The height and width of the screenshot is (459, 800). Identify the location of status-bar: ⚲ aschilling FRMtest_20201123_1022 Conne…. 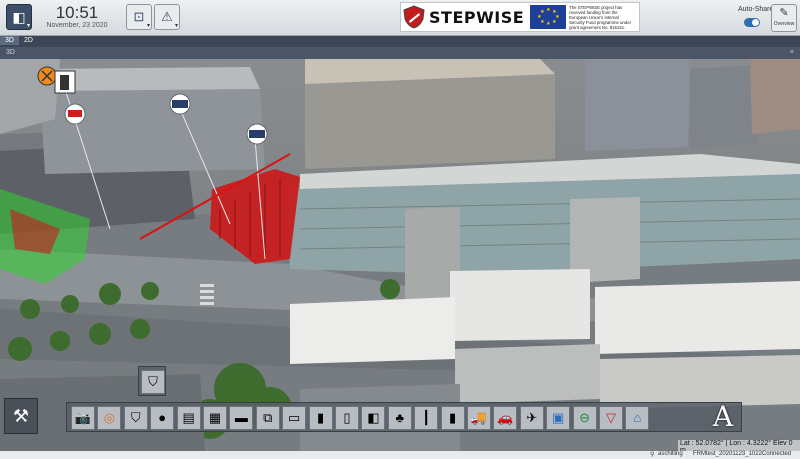
(400, 455).